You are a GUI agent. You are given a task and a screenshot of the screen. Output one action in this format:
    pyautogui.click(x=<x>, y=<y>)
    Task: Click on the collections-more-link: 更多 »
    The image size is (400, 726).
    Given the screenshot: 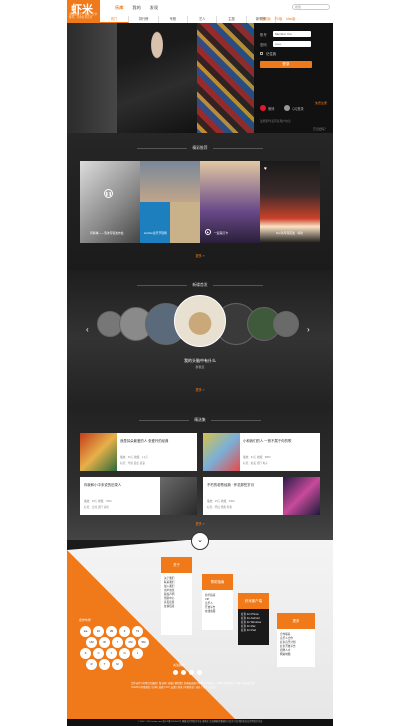 What is the action you would take?
    pyautogui.click(x=200, y=523)
    